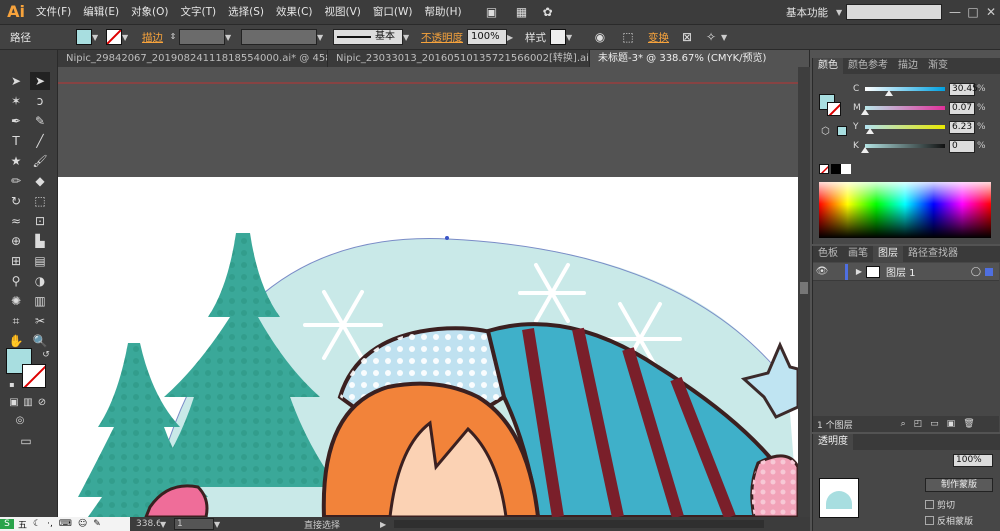  I want to click on close-icon: ✕, so click(991, 12).